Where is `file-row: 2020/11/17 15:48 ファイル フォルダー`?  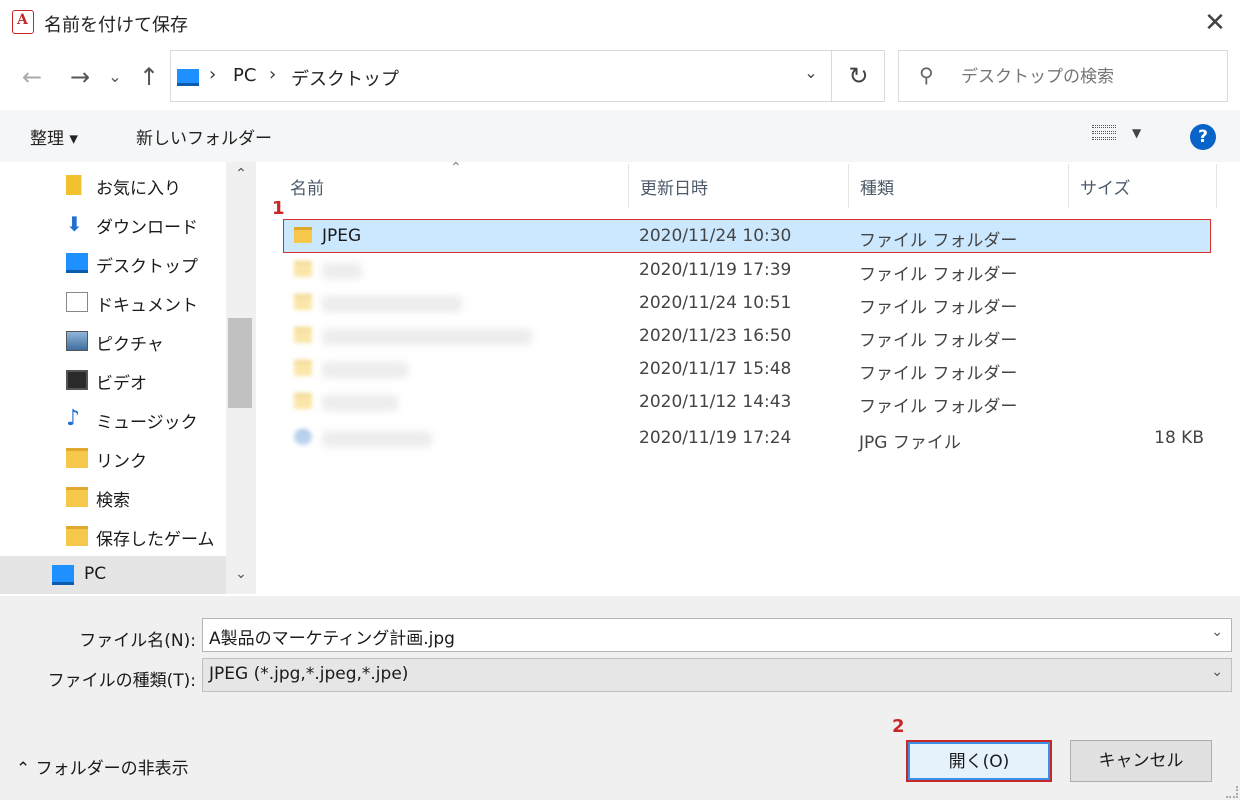 file-row: 2020/11/17 15:48 ファイル フォルダー is located at coordinates (747, 369).